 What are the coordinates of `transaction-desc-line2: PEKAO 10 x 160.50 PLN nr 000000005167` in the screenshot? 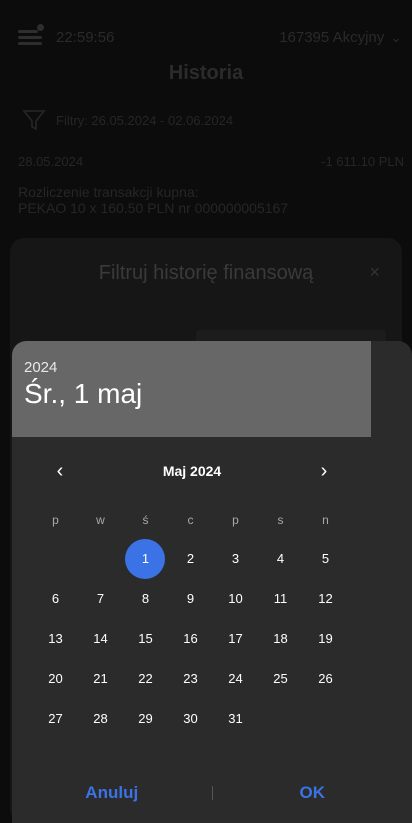 It's located at (153, 208).